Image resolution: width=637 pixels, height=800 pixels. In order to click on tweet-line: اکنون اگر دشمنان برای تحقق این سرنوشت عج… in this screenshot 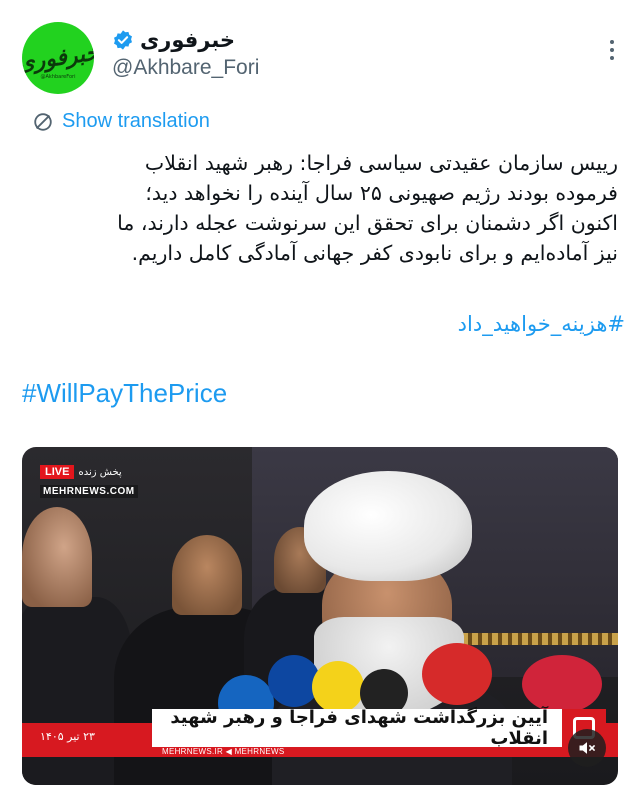, I will do `click(367, 223)`.